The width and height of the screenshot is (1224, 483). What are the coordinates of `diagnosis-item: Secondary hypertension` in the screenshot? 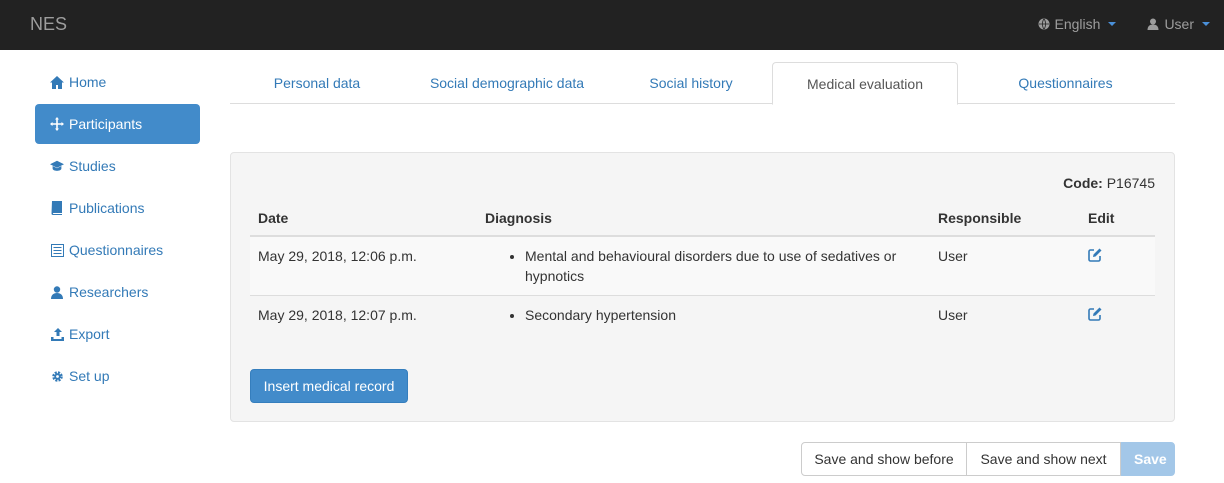 It's located at (723, 315).